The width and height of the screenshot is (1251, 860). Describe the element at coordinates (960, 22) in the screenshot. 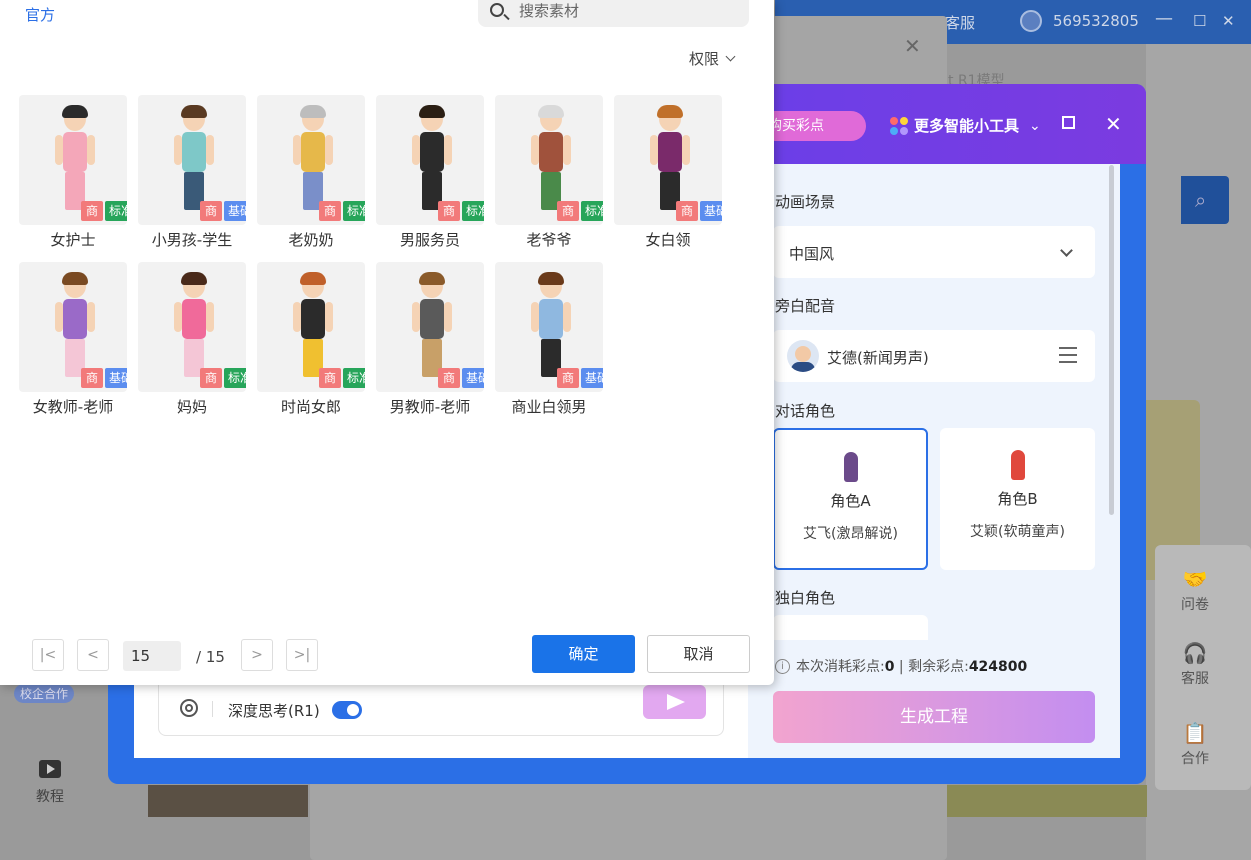

I see `background-support-link: 客服` at that location.